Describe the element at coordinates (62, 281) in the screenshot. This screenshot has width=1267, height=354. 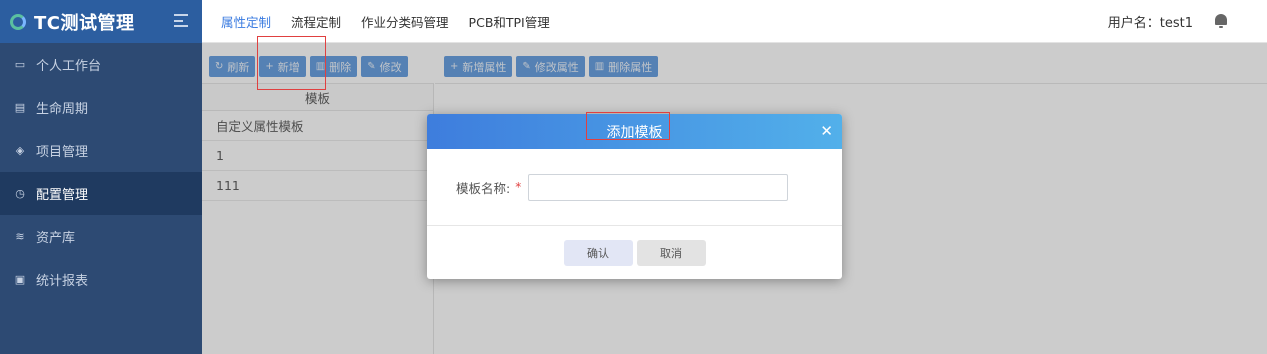
I see `sidebar-item-label: 统计报表` at that location.